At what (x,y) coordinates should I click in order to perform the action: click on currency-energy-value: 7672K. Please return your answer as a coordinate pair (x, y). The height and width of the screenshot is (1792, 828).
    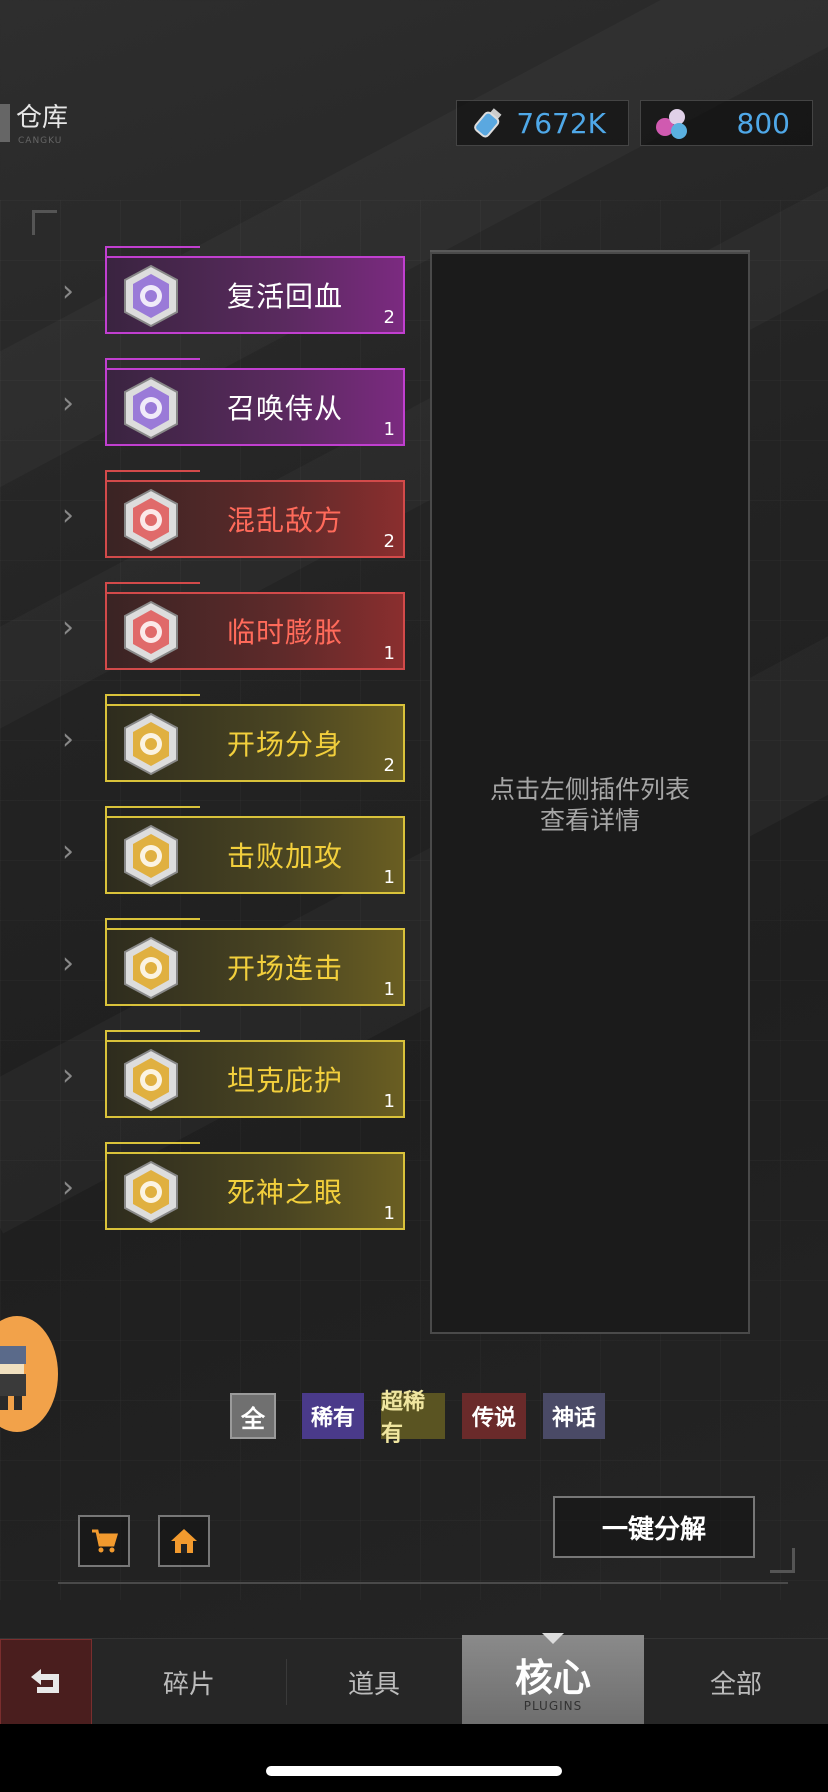
    Looking at the image, I should click on (561, 123).